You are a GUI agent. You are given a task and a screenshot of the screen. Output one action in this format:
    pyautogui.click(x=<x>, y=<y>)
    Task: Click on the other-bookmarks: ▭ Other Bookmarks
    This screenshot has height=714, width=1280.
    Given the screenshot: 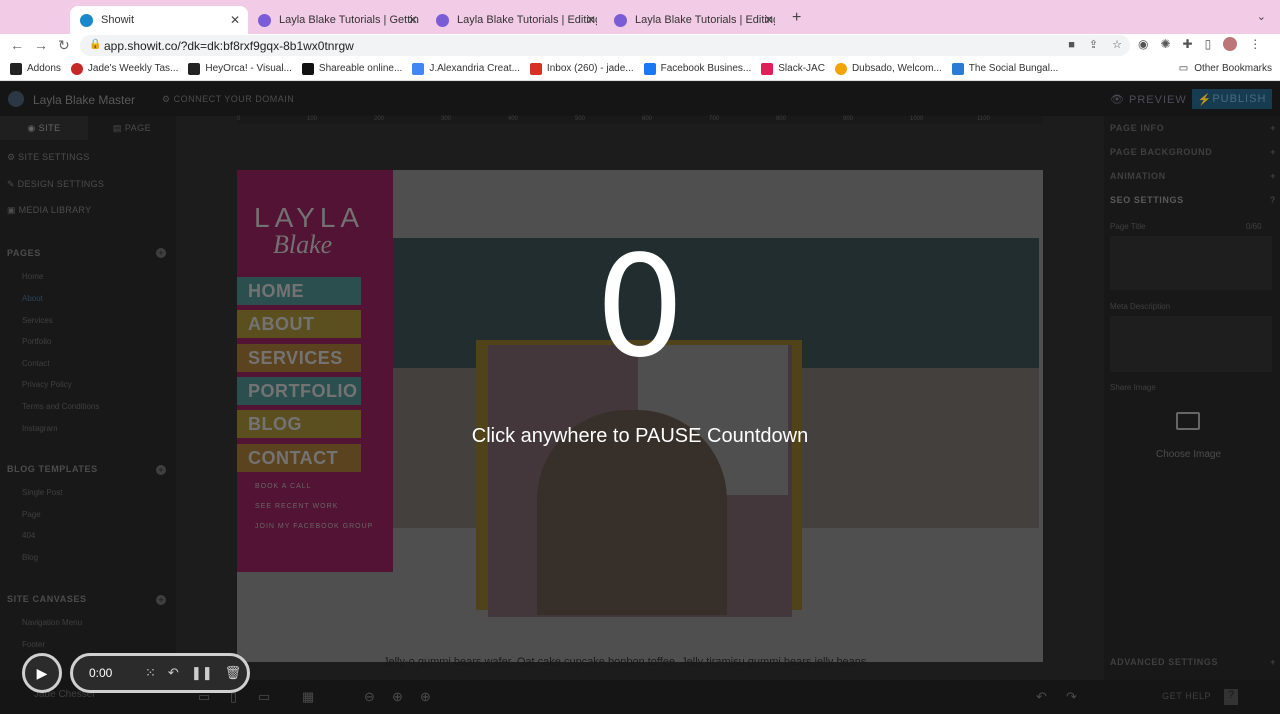 What is the action you would take?
    pyautogui.click(x=1225, y=68)
    